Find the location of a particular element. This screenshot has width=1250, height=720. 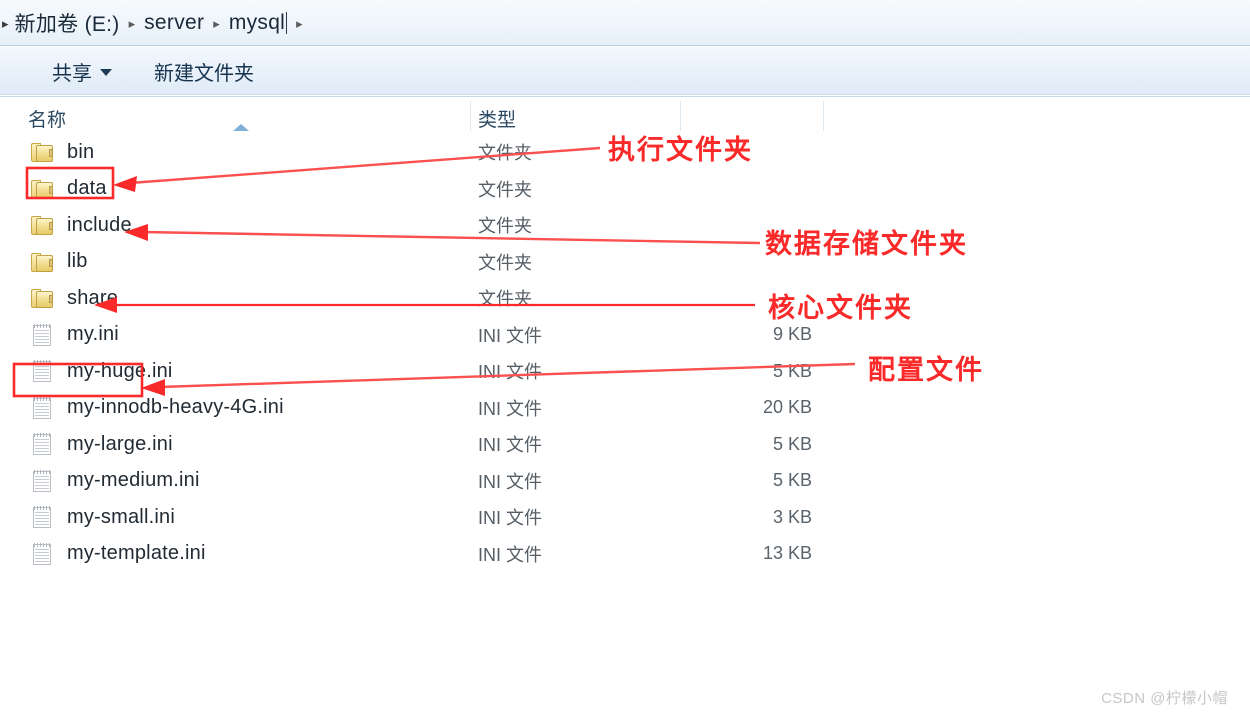

file-name-label: lib is located at coordinates (77, 261).